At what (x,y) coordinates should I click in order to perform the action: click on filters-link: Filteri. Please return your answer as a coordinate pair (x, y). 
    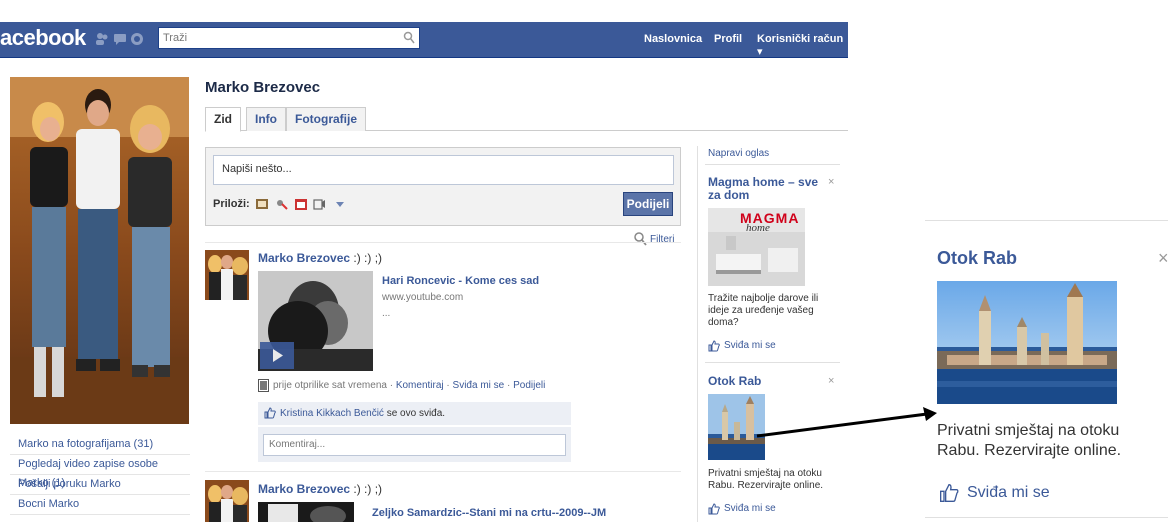
    Looking at the image, I should click on (662, 239).